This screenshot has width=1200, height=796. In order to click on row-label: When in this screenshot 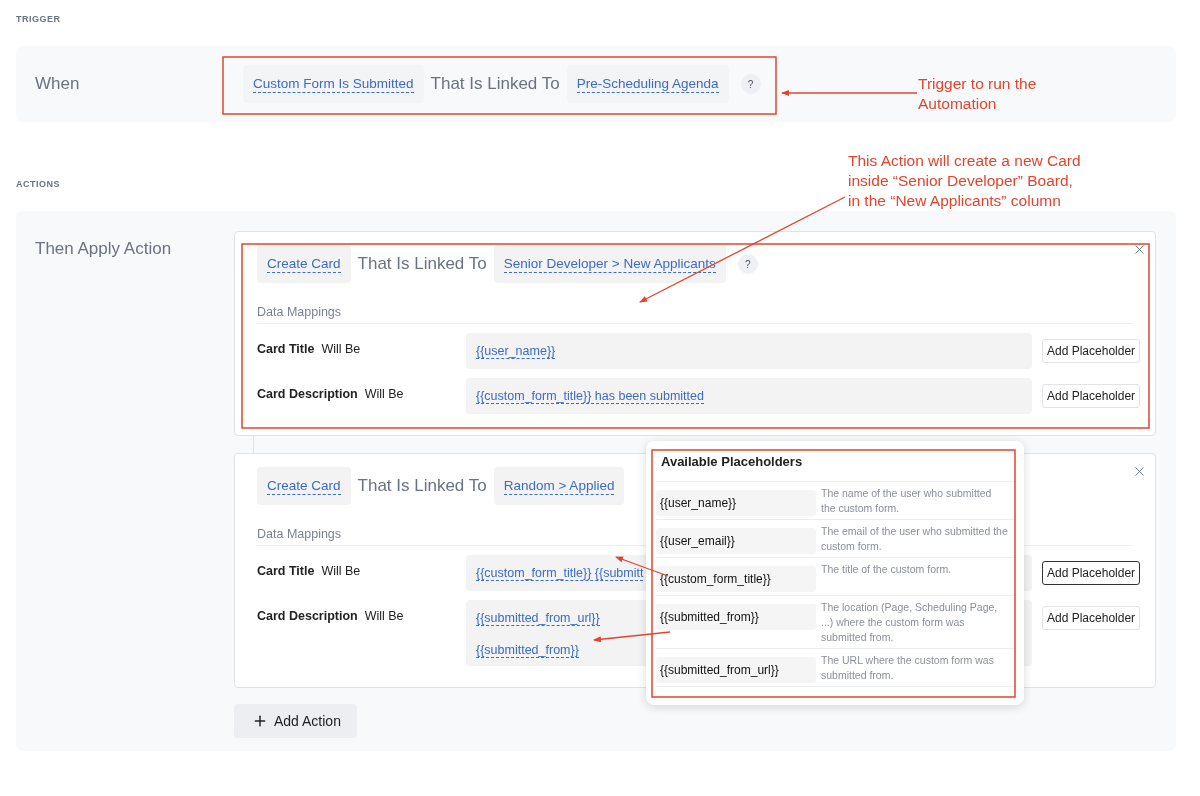, I will do `click(57, 84)`.